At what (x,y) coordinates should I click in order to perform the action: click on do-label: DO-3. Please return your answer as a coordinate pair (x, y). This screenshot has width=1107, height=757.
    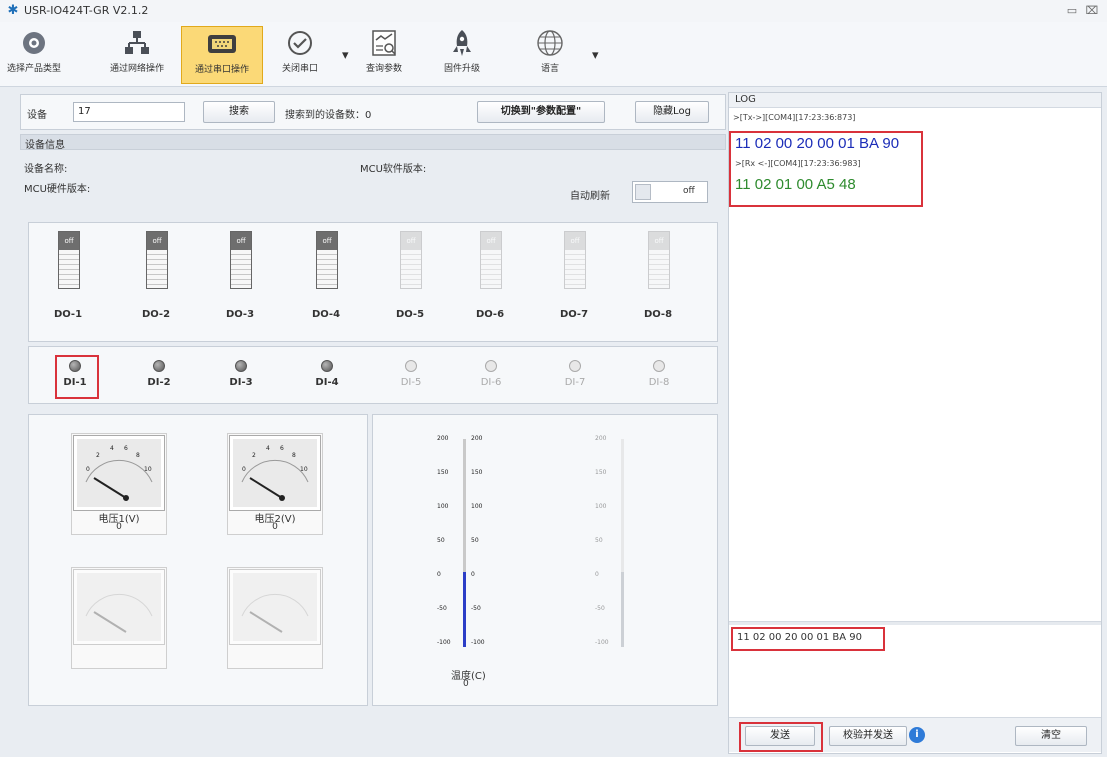
    Looking at the image, I should click on (240, 314).